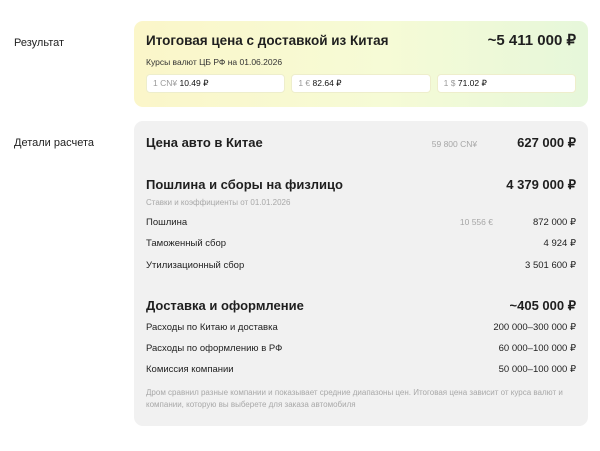 The image size is (600, 451). I want to click on rates-row: 1 CN¥ 10.49 ₽ 1 € 82.64 ₽ 1 $ 71.02 ₽, so click(361, 83).